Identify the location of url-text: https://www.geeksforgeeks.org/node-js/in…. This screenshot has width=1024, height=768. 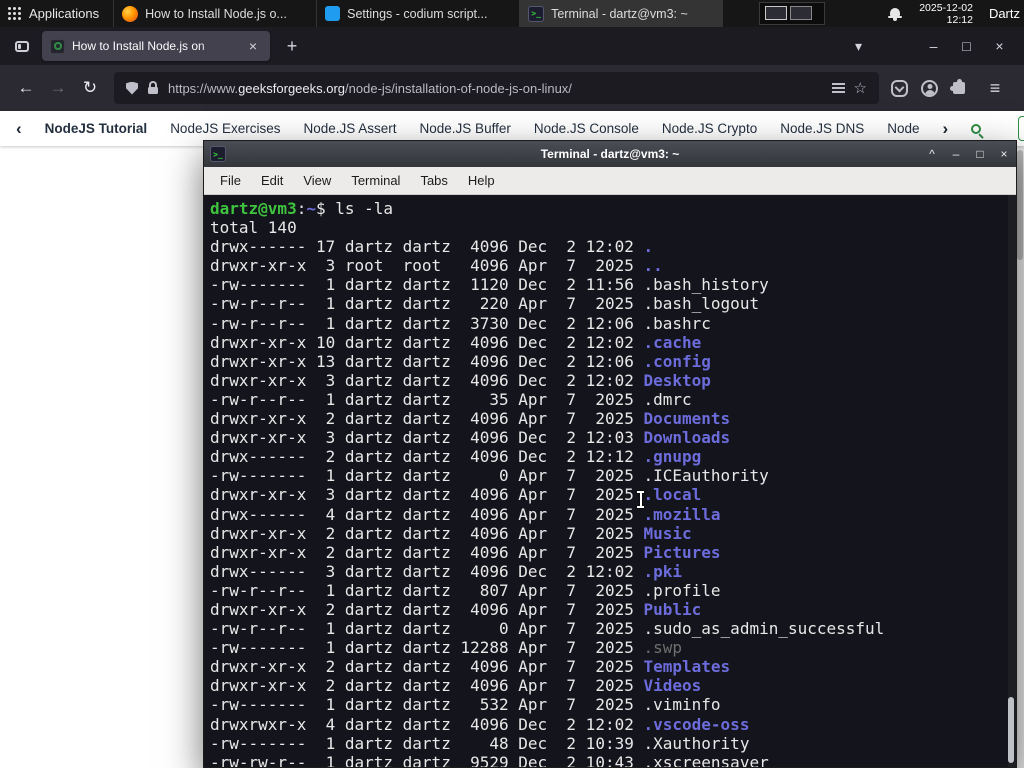
(370, 88).